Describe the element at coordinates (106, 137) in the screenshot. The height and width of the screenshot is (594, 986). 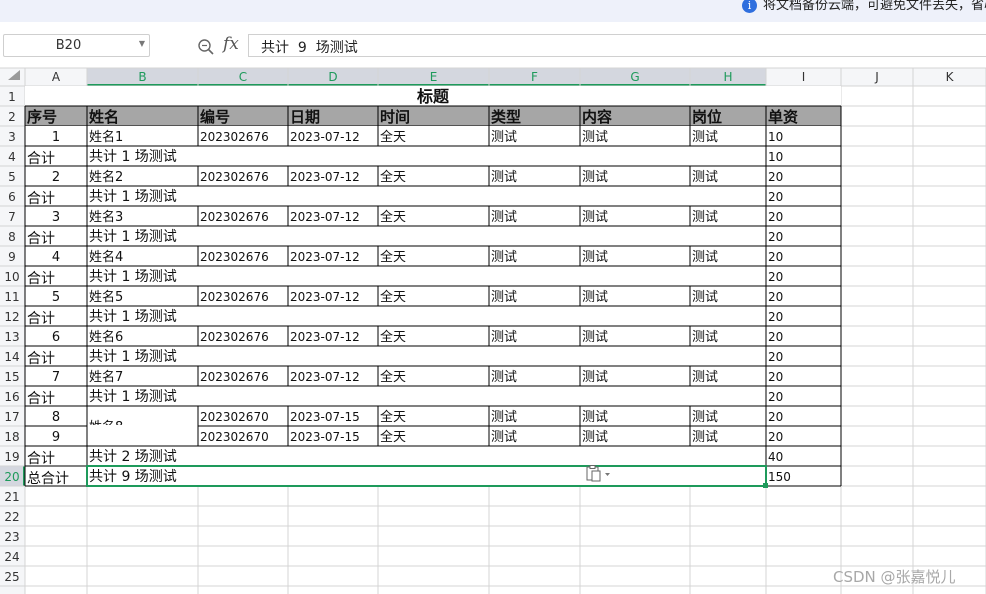
I see `name-cell: 姓名1` at that location.